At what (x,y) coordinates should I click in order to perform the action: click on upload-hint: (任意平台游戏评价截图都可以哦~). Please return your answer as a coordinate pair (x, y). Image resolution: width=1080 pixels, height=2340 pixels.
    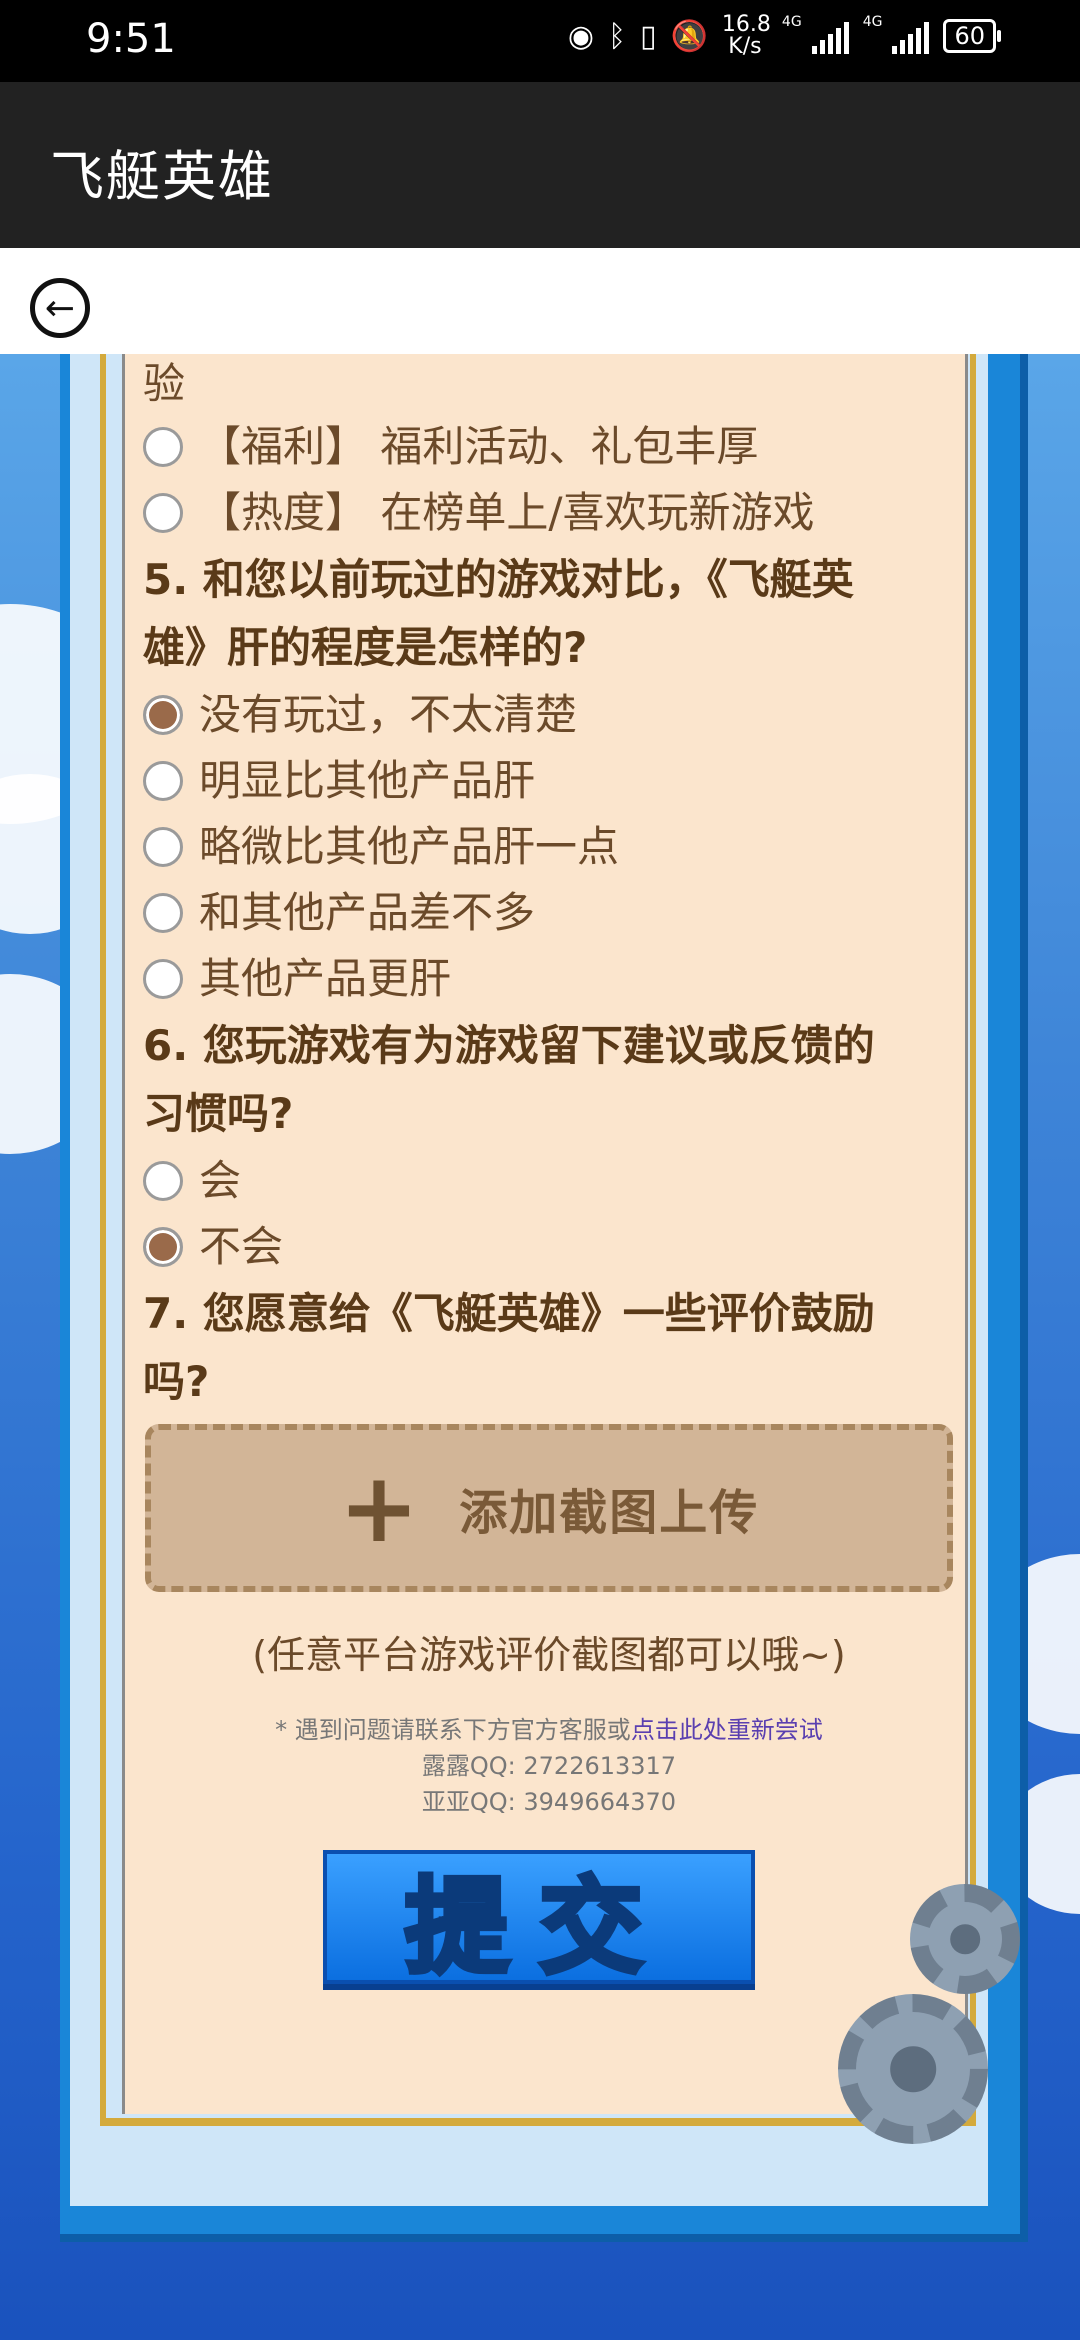
    Looking at the image, I should click on (549, 1655).